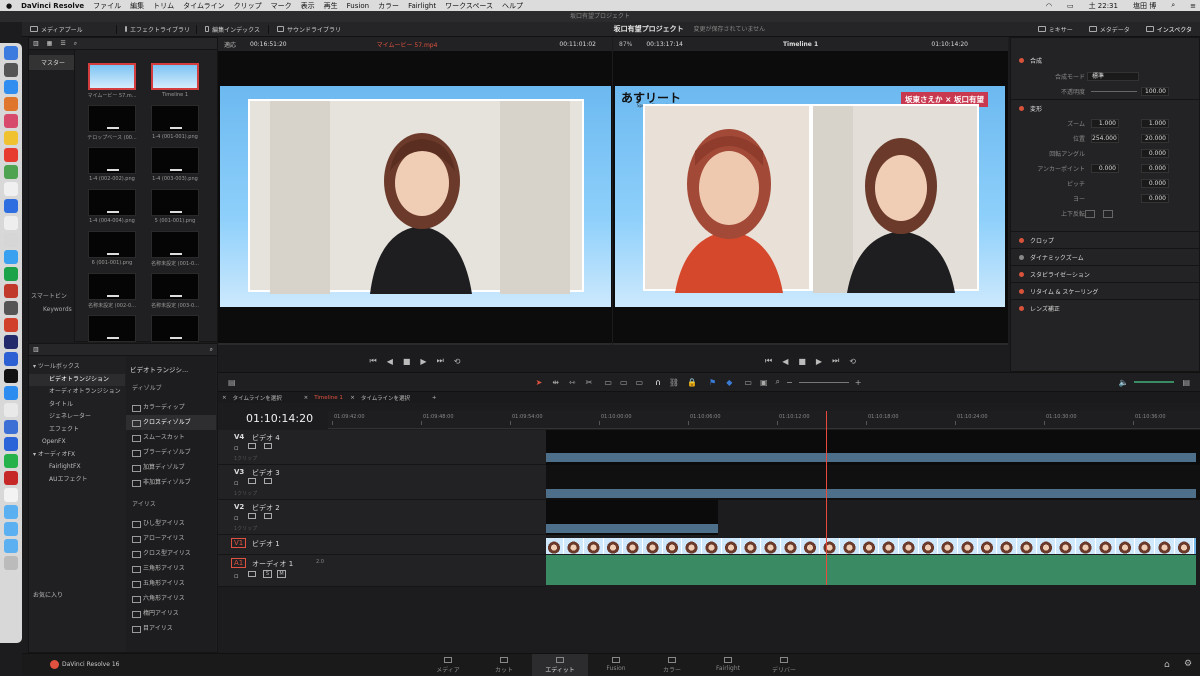  Describe the element at coordinates (1167, 665) in the screenshot. I see `home-icon: ⌂` at that location.